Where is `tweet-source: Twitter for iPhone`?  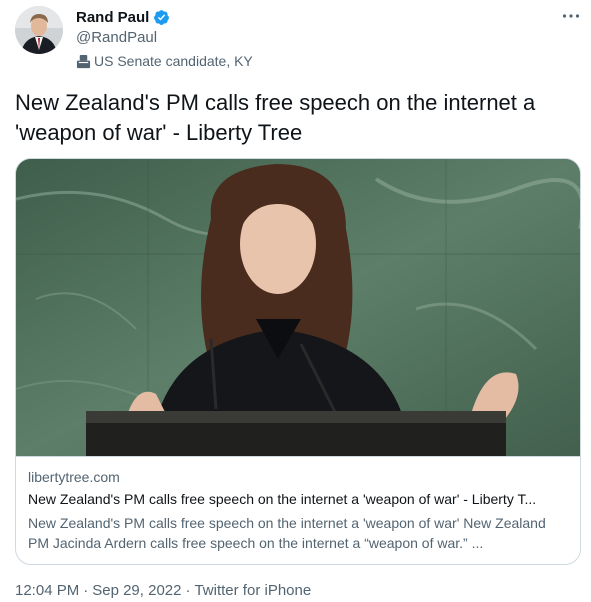
tweet-source: Twitter for iPhone is located at coordinates (252, 590).